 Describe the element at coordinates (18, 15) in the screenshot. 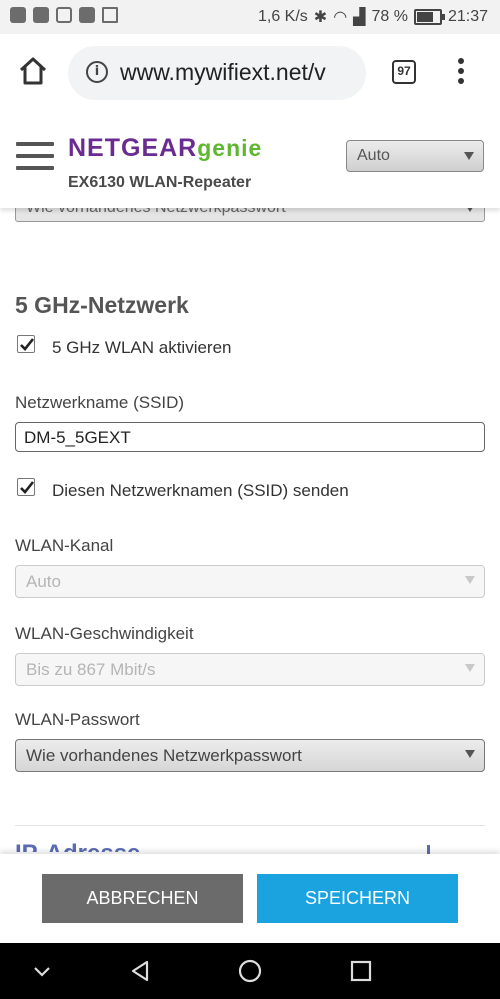

I see `shield-icon` at that location.